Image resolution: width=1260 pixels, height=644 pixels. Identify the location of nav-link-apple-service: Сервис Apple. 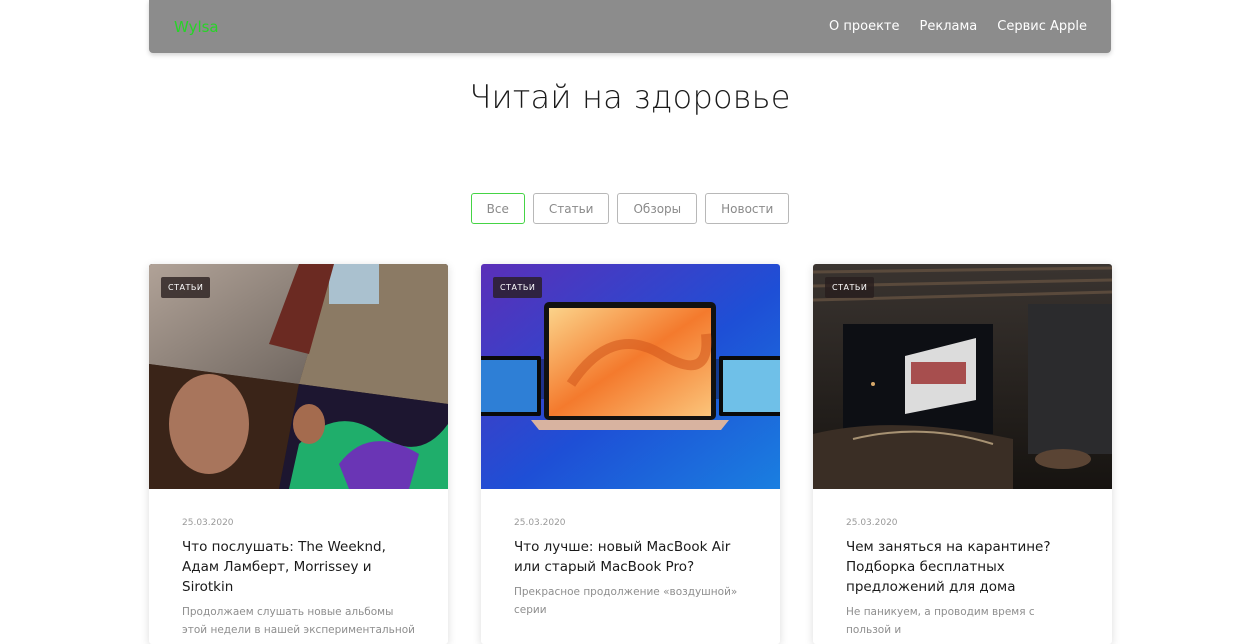
(1042, 26).